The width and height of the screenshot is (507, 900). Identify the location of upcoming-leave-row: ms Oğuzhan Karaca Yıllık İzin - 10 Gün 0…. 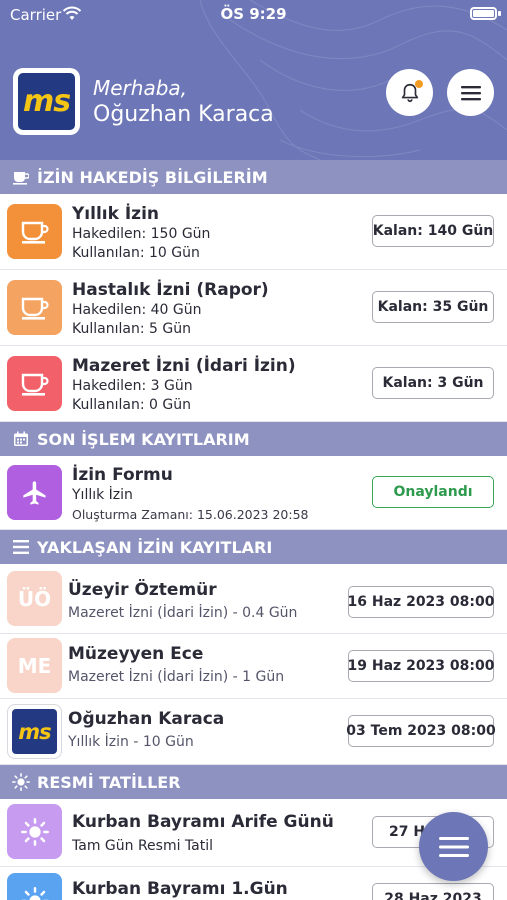
(253, 732).